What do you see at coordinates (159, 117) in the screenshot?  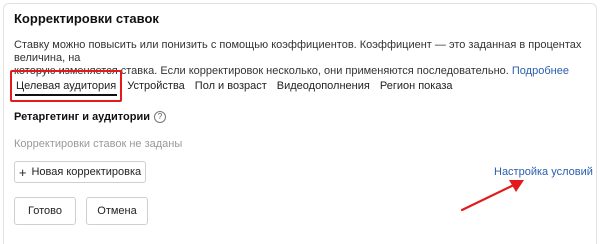 I see `help-icon: ?` at bounding box center [159, 117].